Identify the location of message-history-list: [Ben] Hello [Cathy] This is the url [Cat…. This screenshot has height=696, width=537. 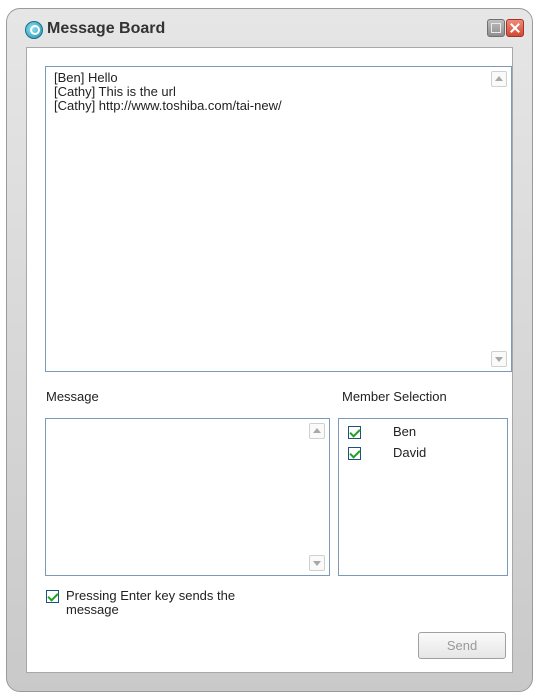
(168, 92).